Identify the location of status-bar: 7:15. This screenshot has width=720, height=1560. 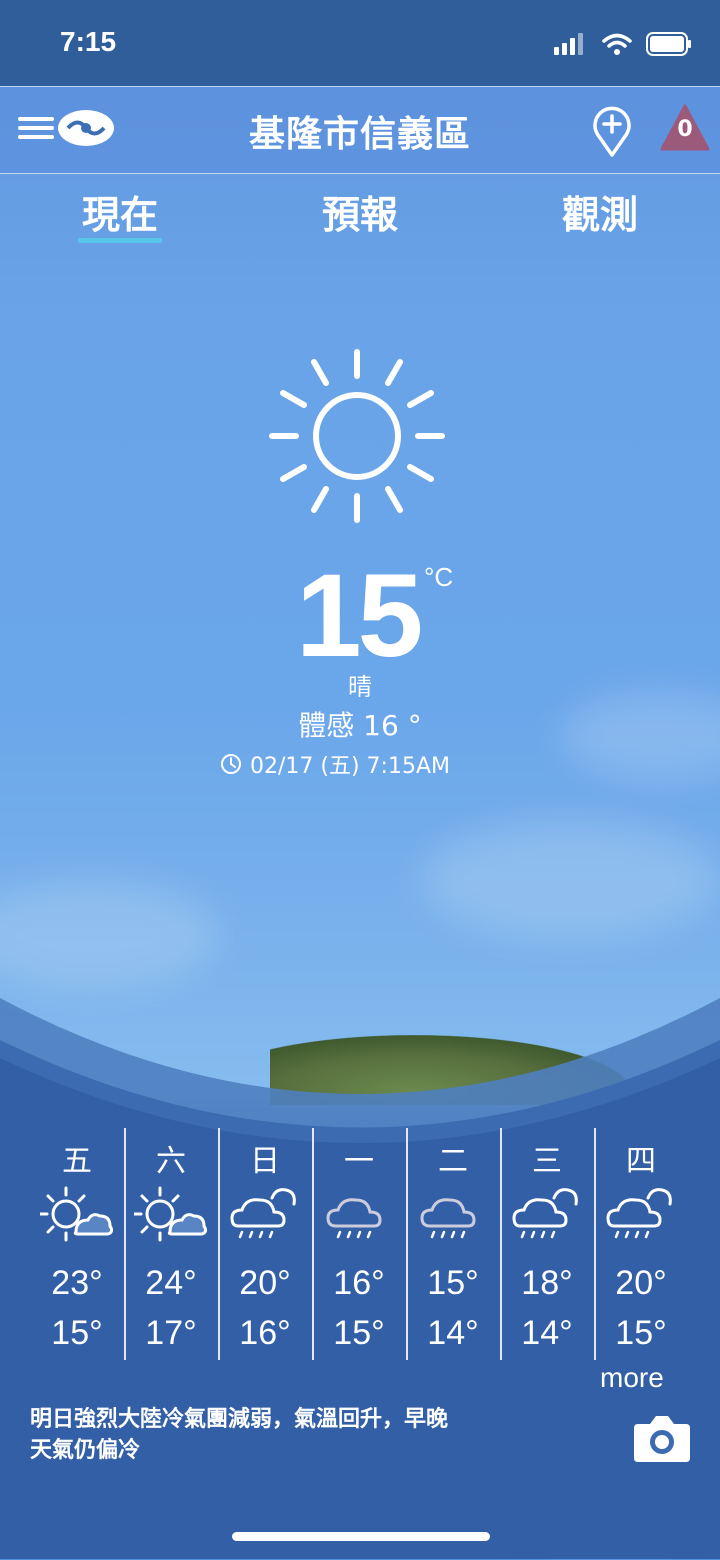
(360, 43).